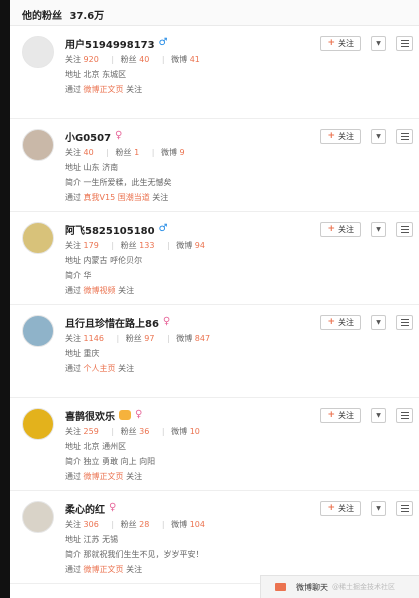 Image resolution: width=419 pixels, height=598 pixels. Describe the element at coordinates (89, 152) in the screenshot. I see `following-count: 40` at that location.